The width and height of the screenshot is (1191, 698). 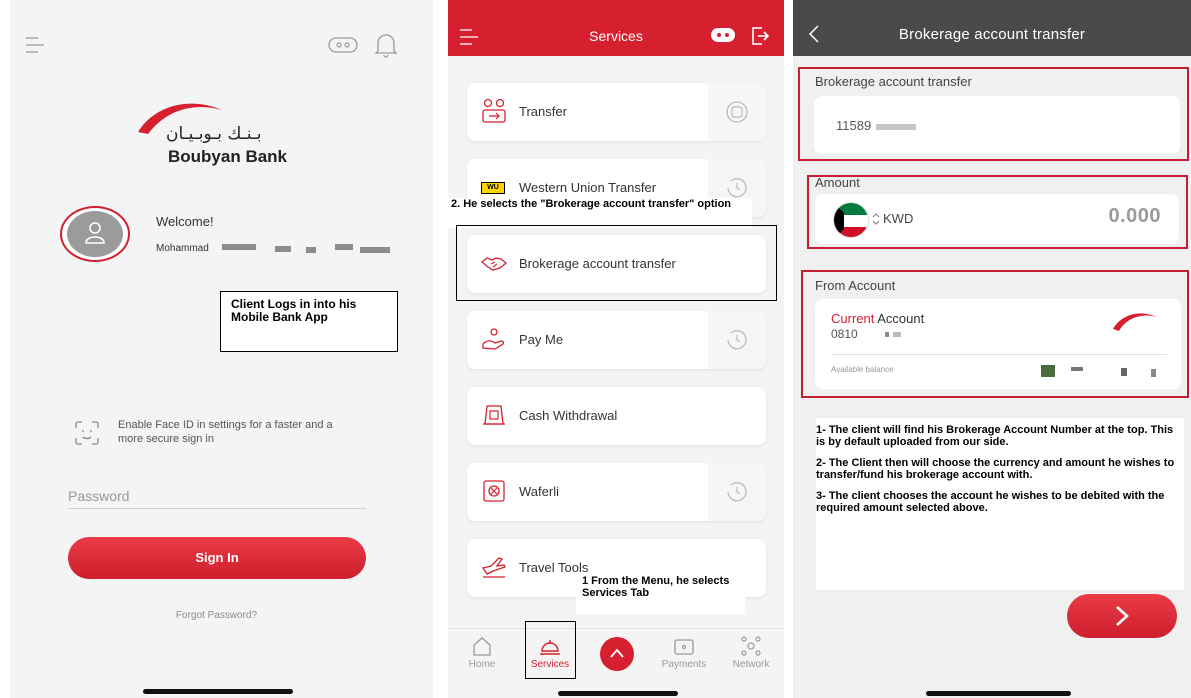 I want to click on services-tab-highlight-box, so click(x=550, y=650).